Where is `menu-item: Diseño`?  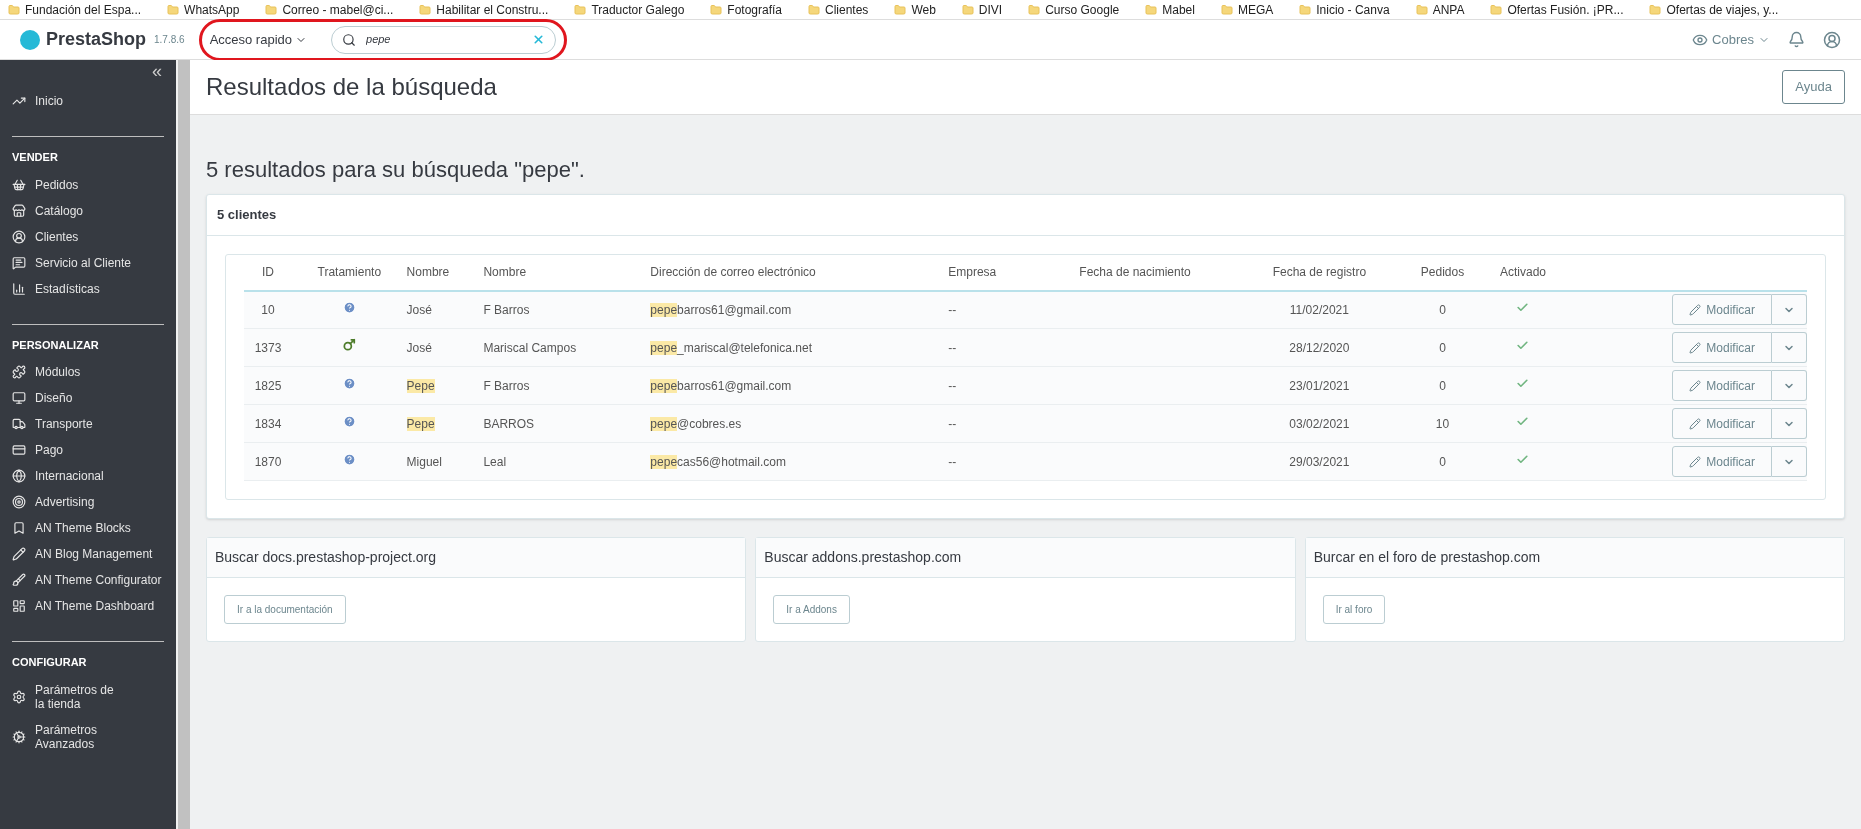 menu-item: Diseño is located at coordinates (88, 398).